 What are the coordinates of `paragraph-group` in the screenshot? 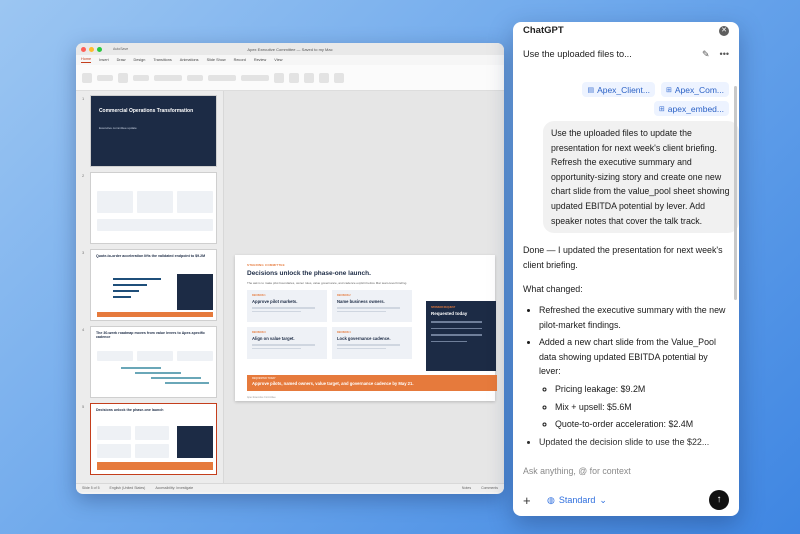 It's located at (255, 77).